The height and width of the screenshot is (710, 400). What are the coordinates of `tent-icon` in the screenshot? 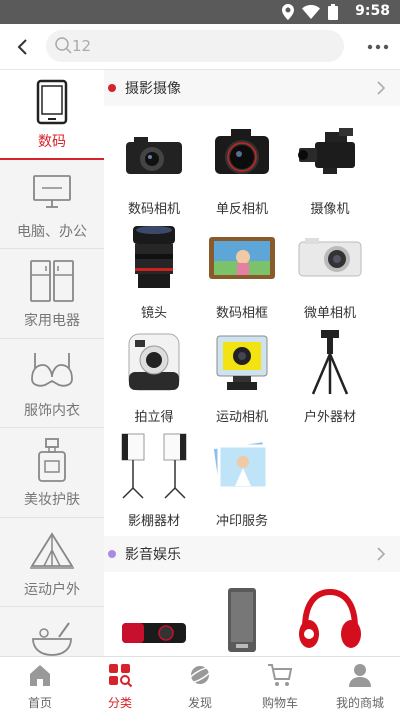 It's located at (52, 550).